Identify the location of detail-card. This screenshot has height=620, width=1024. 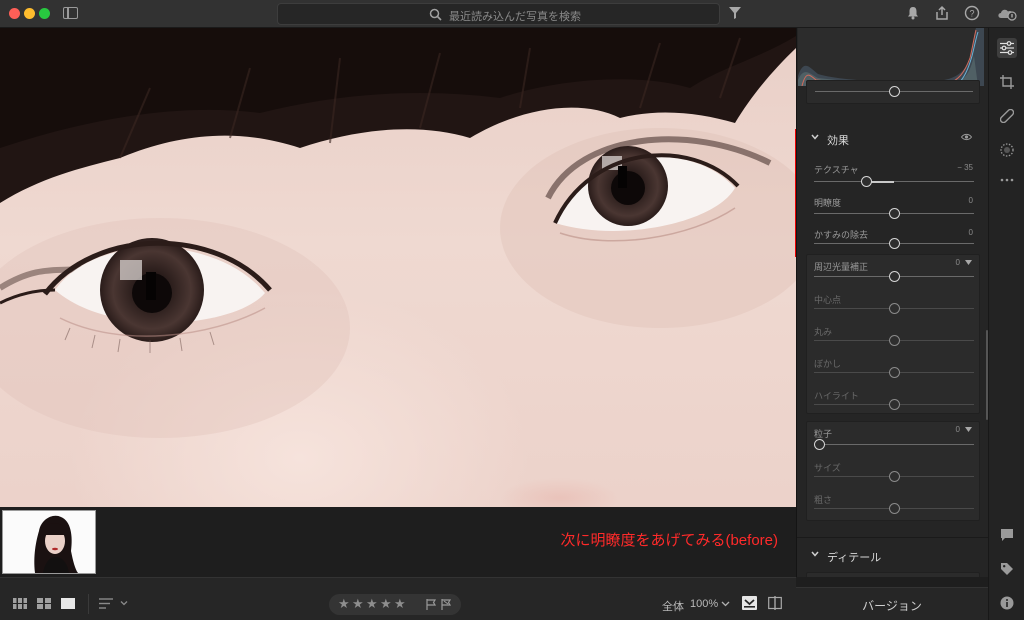
(893, 574).